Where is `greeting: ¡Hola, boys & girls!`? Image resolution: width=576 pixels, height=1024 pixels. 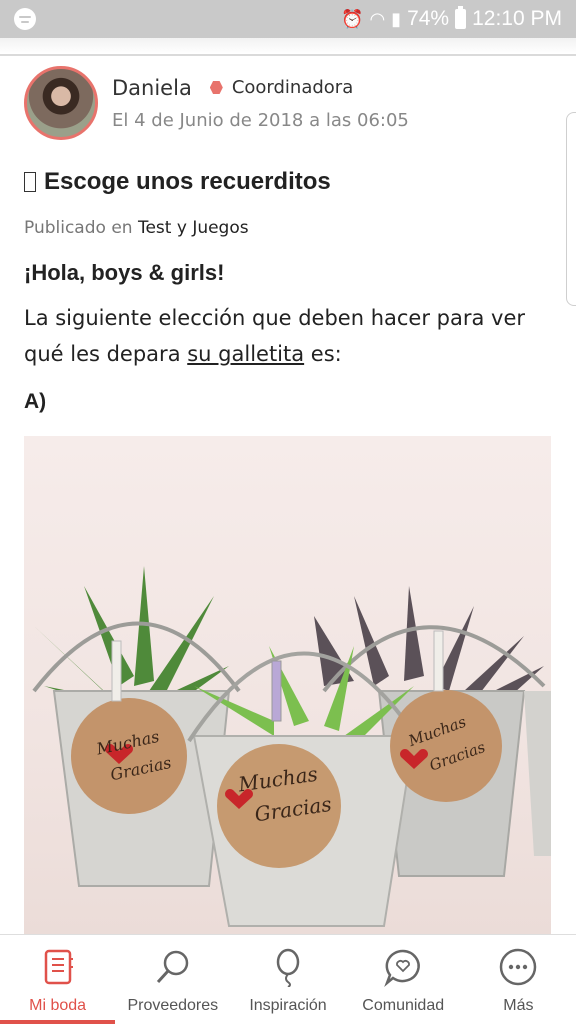 greeting: ¡Hola, boys & girls! is located at coordinates (124, 272).